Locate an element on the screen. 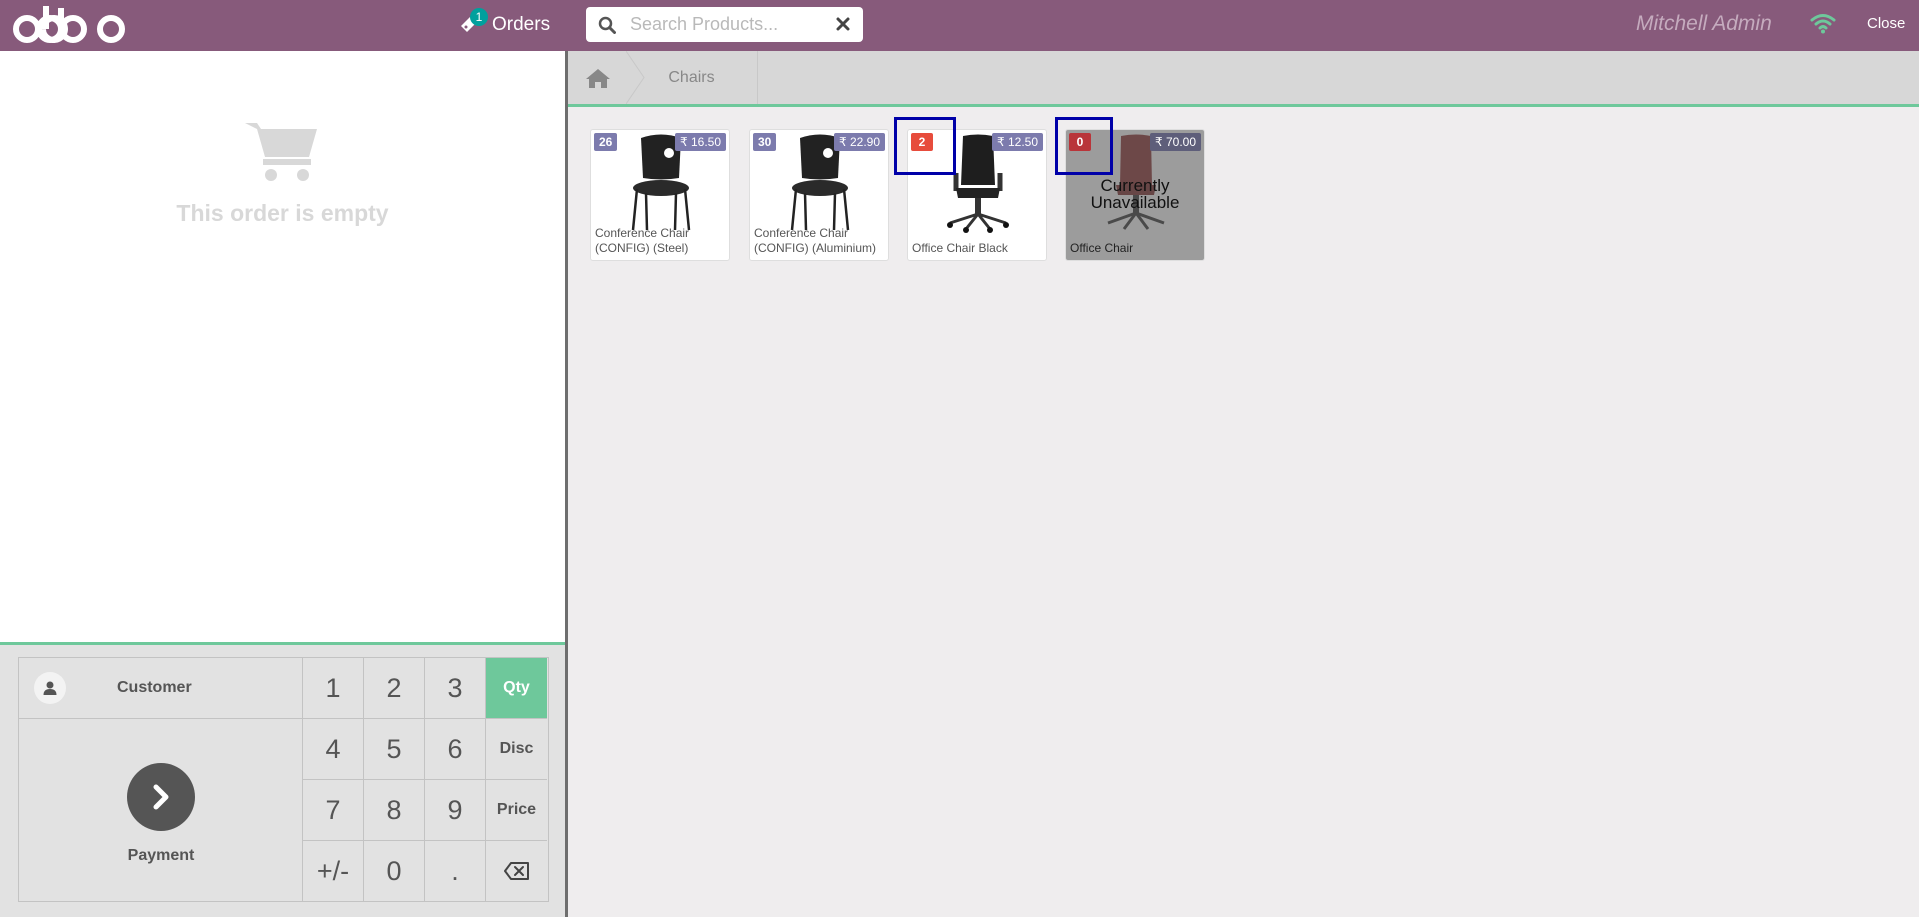  key-plus-minus: +/- is located at coordinates (333, 871).